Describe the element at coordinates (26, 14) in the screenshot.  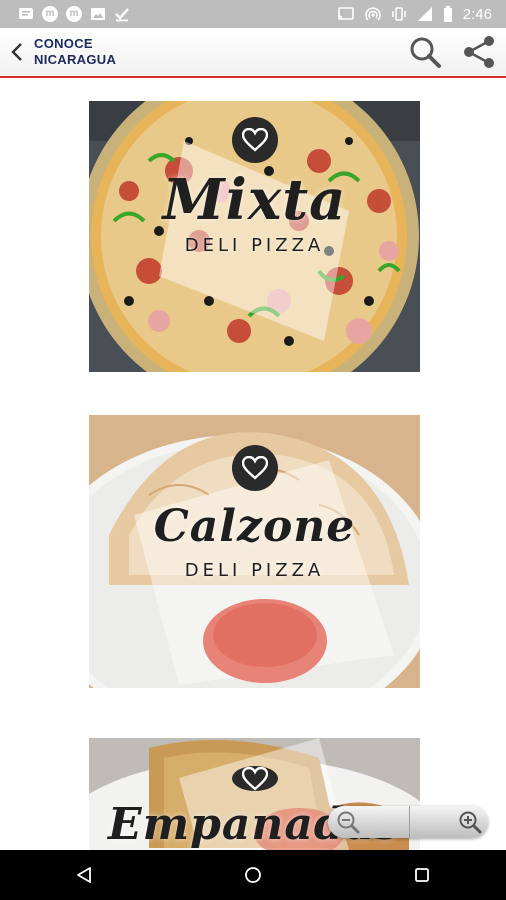
I see `message-icon` at that location.